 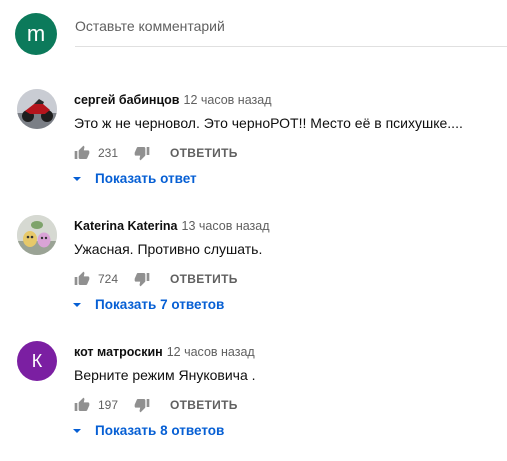 I want to click on show-replies-label: Показать 7 ответов, so click(x=160, y=304).